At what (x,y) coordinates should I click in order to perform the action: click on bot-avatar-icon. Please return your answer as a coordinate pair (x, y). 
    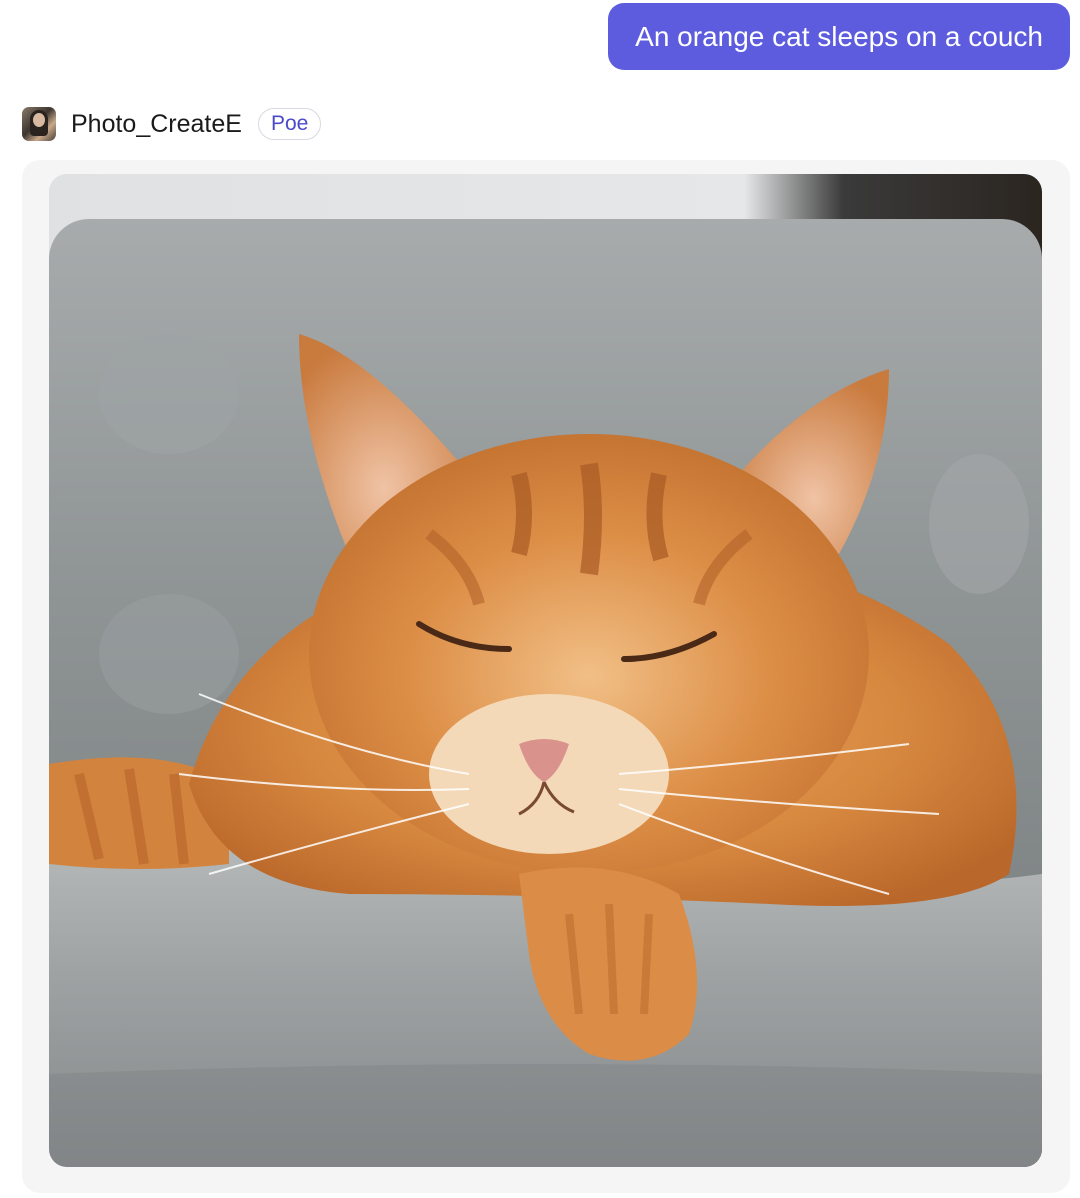
    Looking at the image, I should click on (39, 124).